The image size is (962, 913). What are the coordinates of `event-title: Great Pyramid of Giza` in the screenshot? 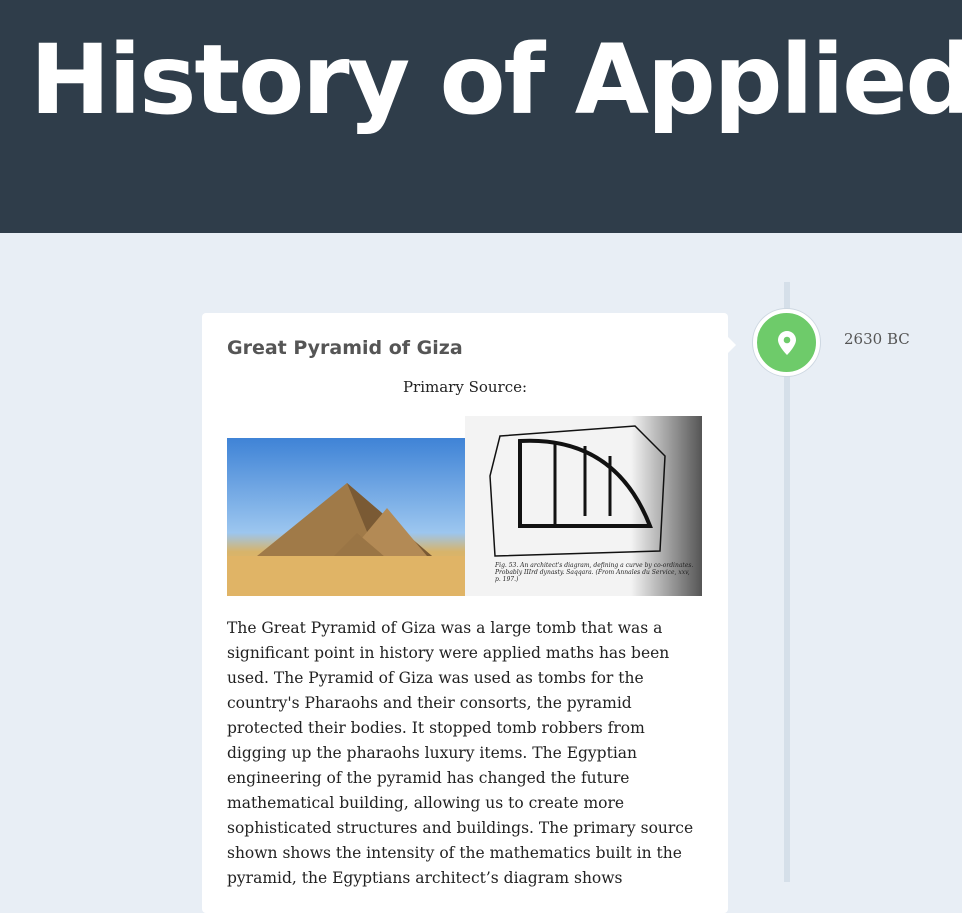 It's located at (345, 348).